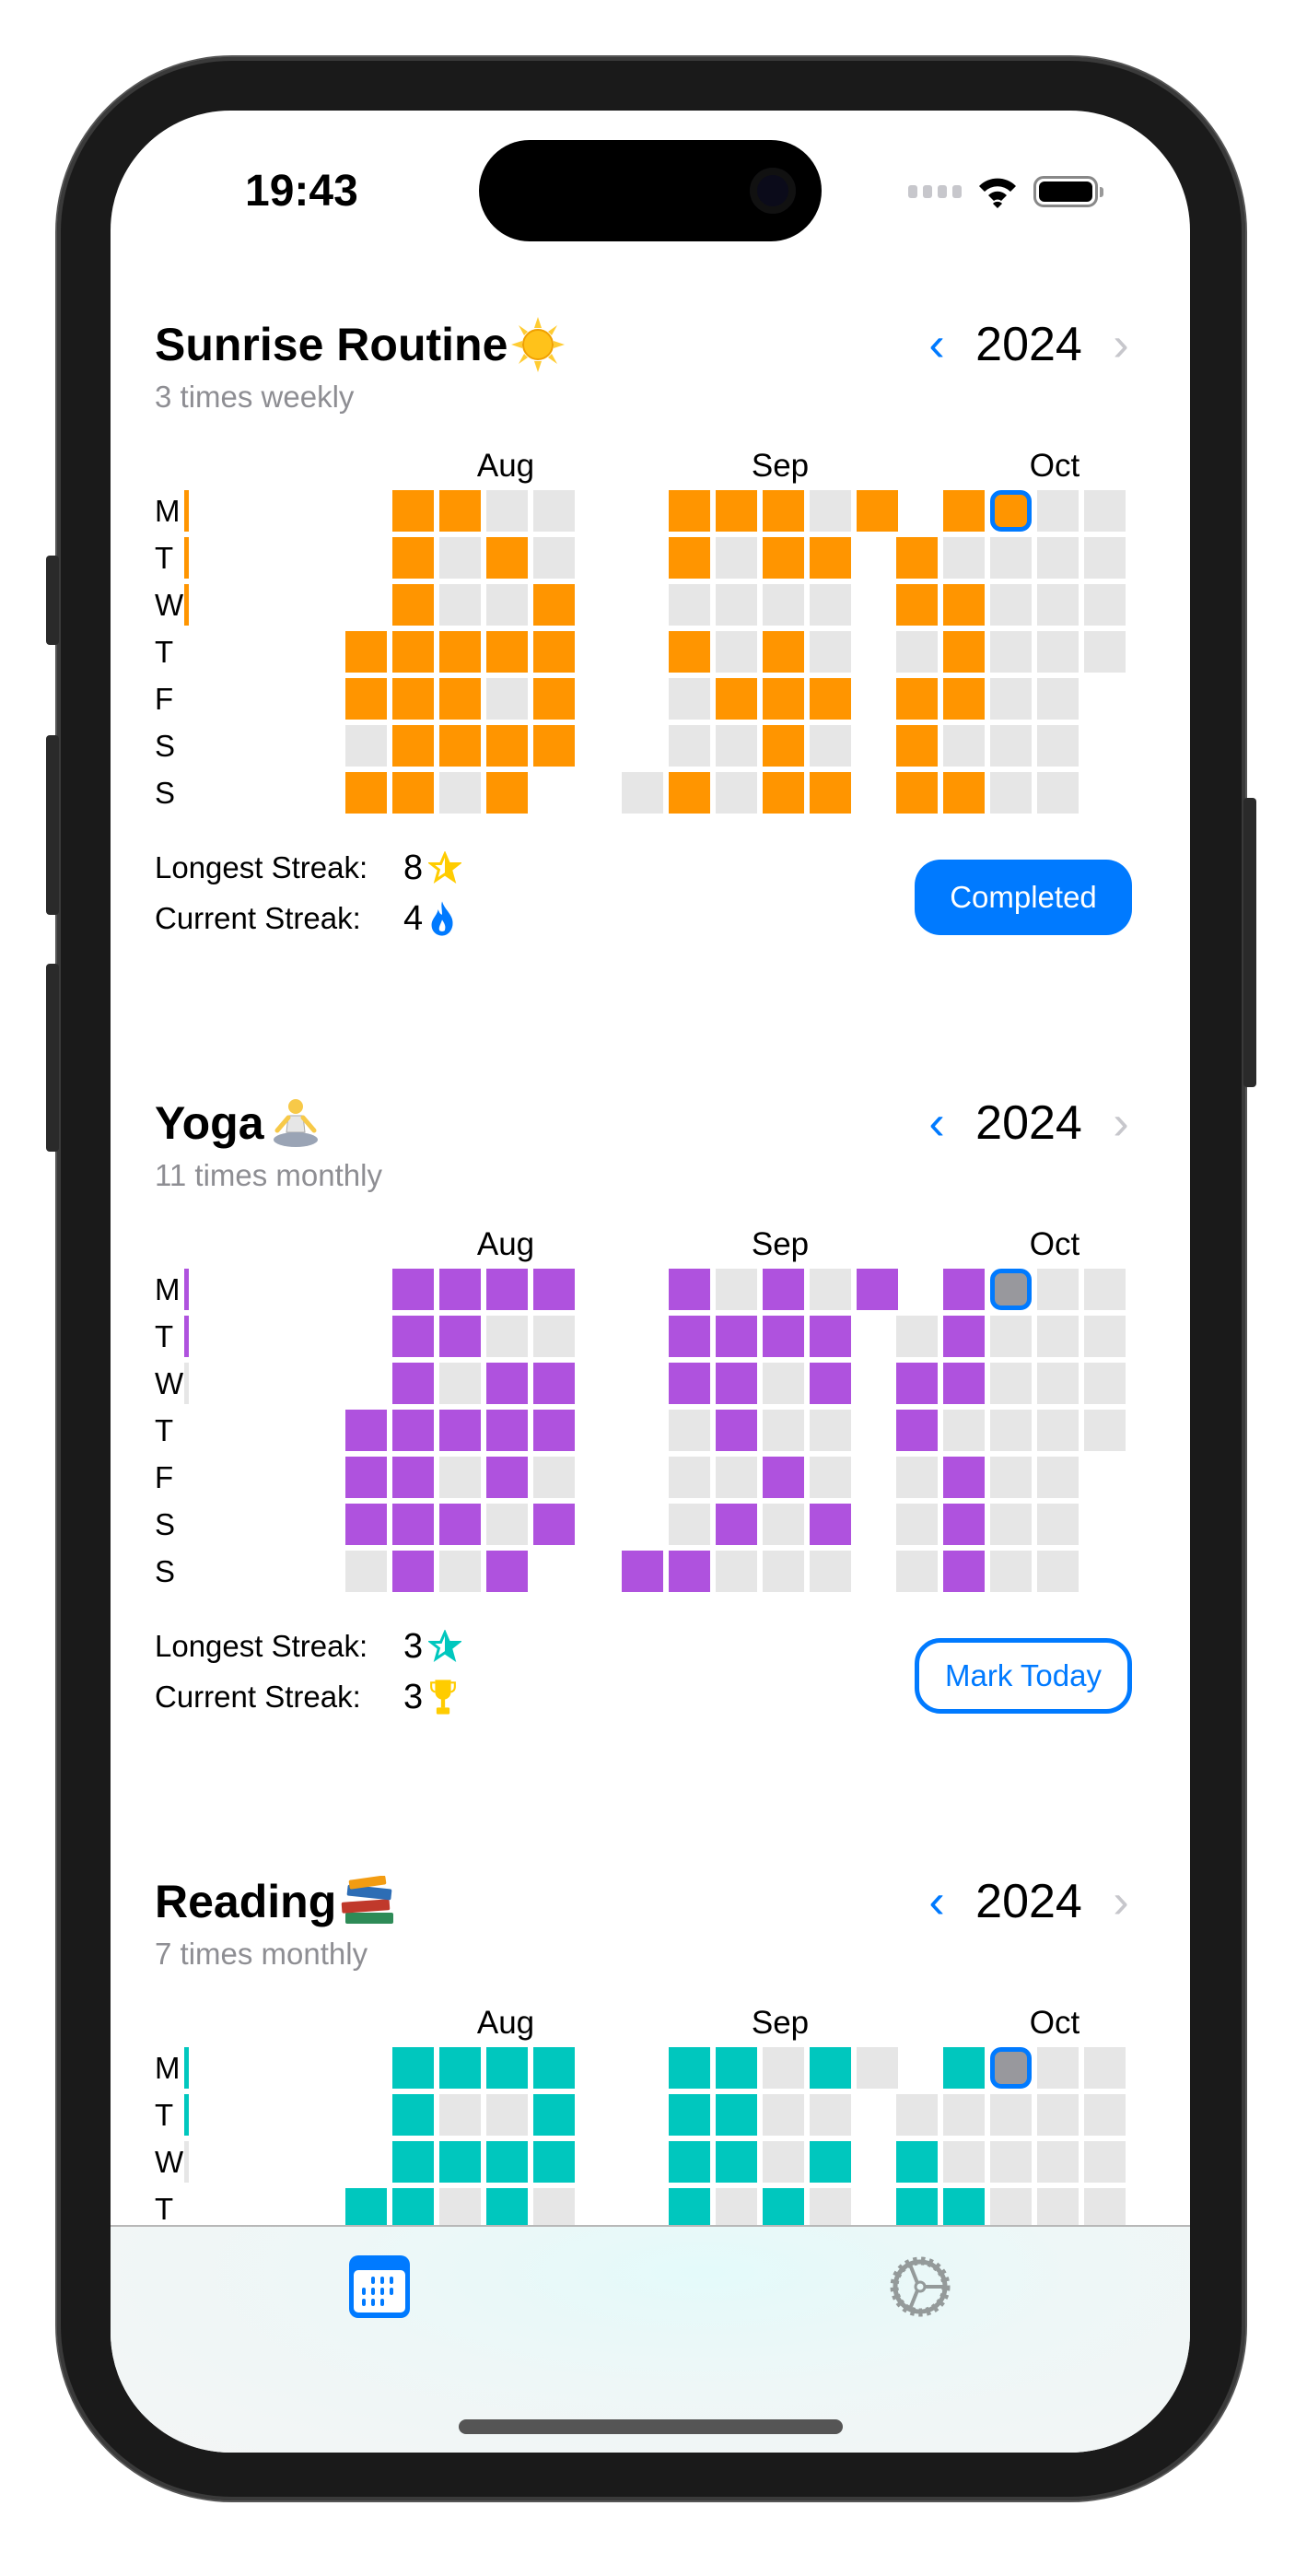  What do you see at coordinates (1024, 897) in the screenshot?
I see `completed-button: Completed` at bounding box center [1024, 897].